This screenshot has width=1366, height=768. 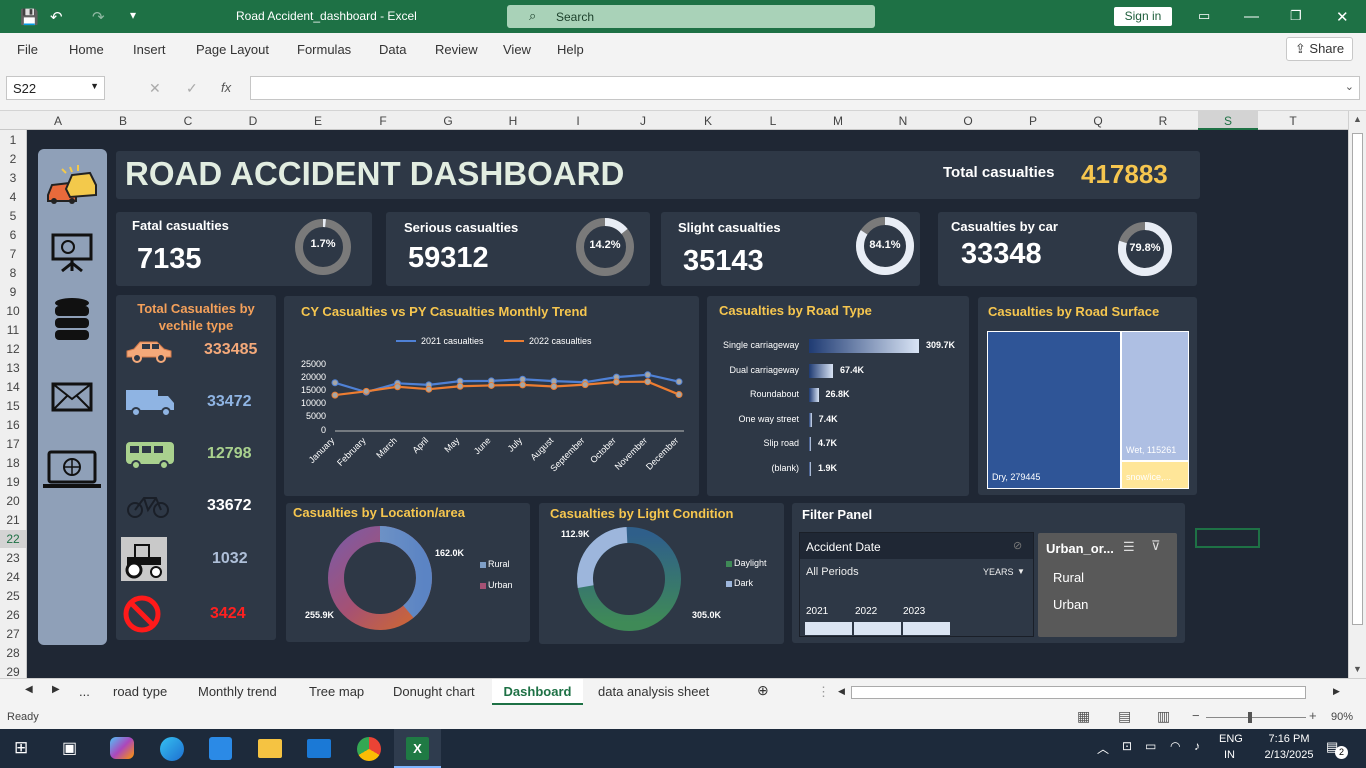 I want to click on column-header: D, so click(x=253, y=121).